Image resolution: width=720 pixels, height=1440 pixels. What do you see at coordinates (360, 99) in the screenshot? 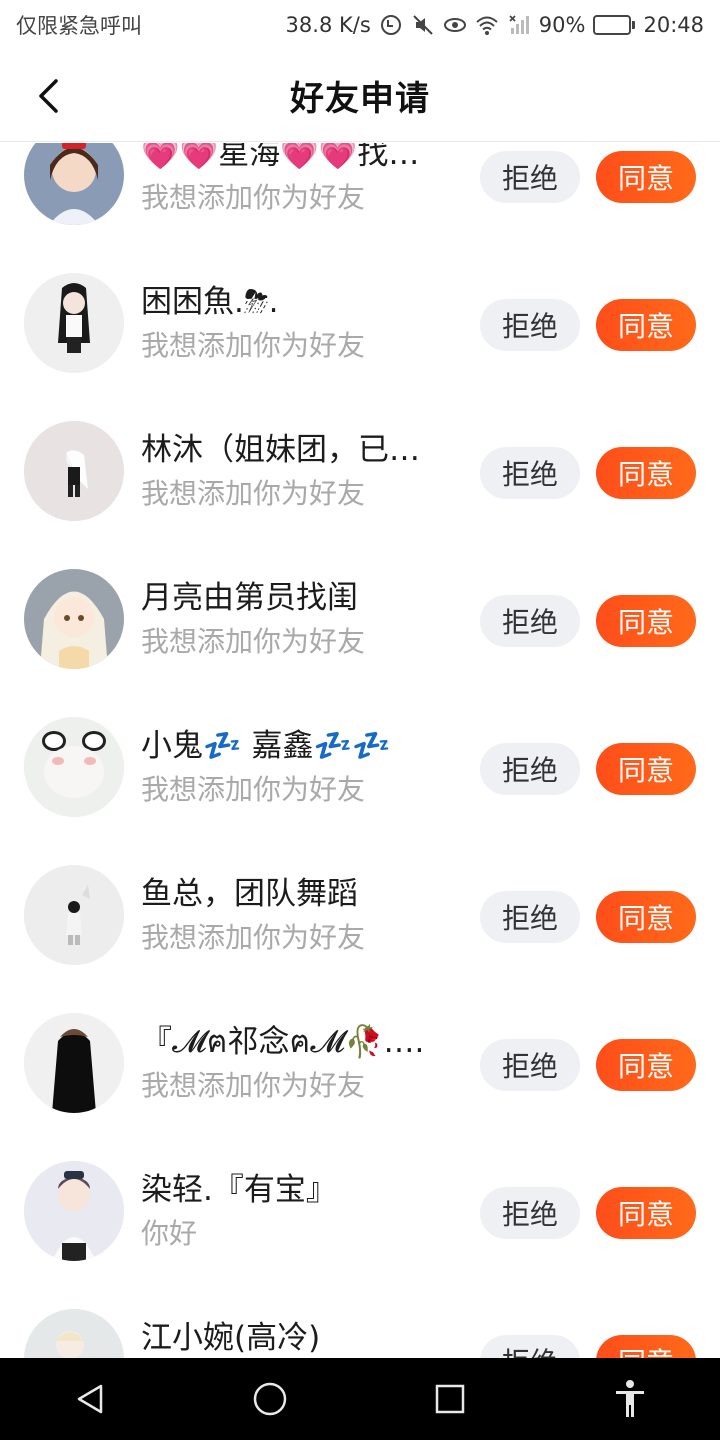
I see `page-title: 好友申请` at bounding box center [360, 99].